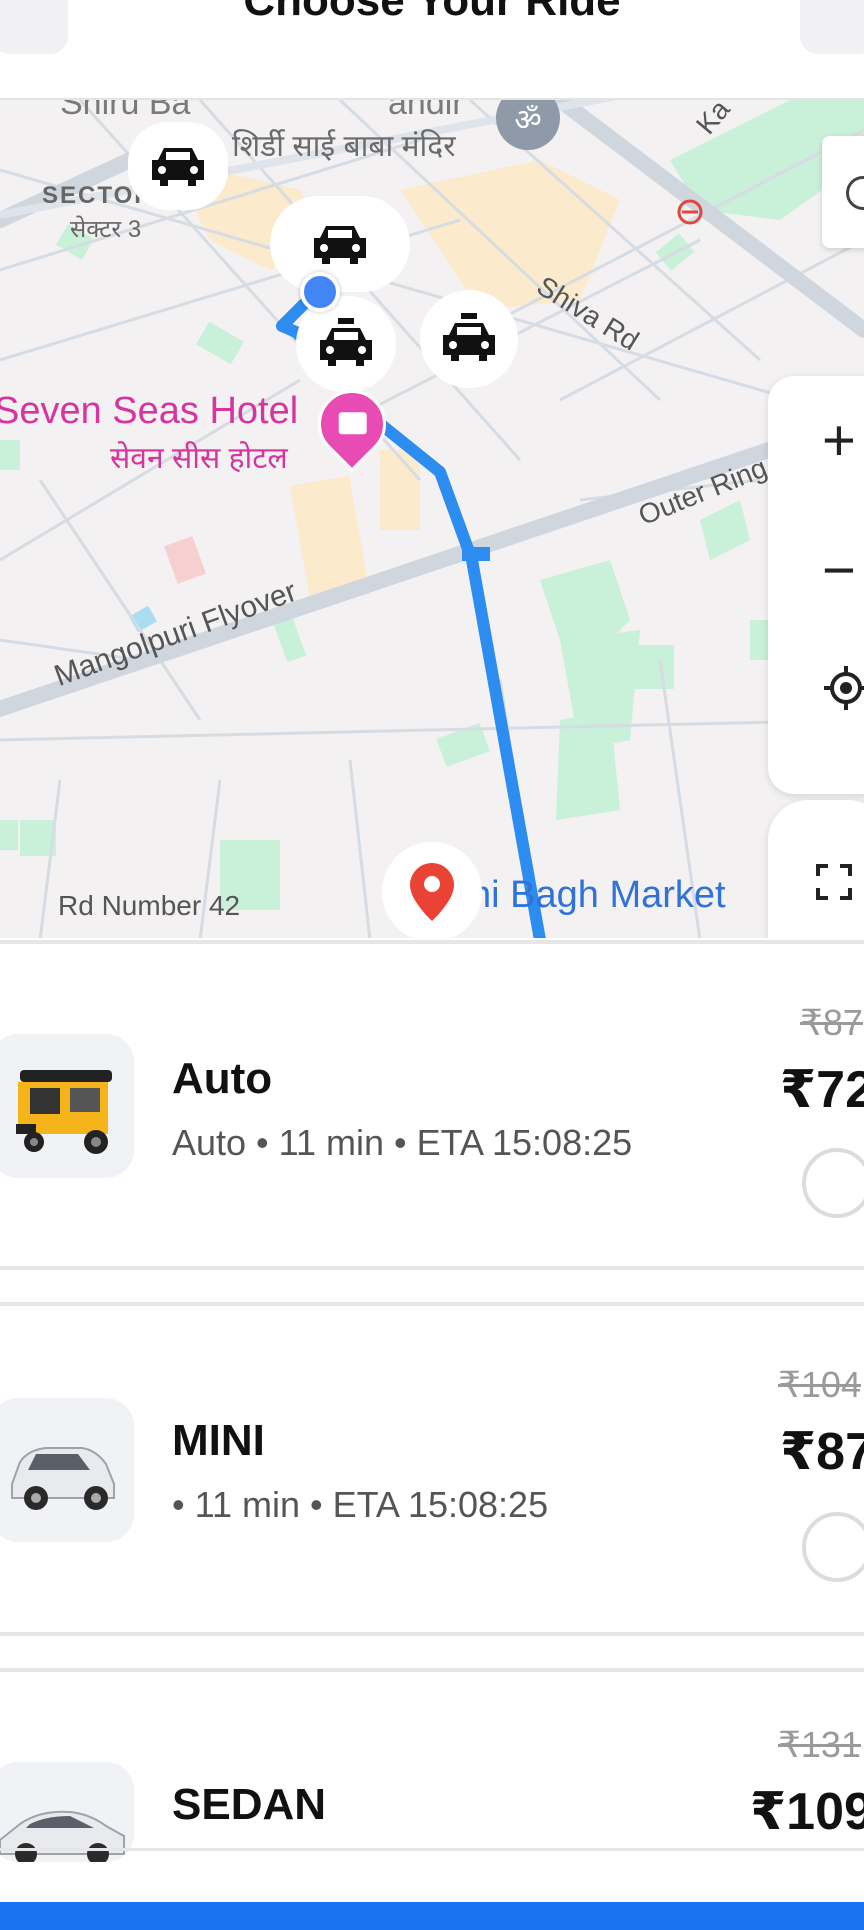 The width and height of the screenshot is (864, 1930). What do you see at coordinates (432, 890) in the screenshot?
I see `destination-pin-icon` at bounding box center [432, 890].